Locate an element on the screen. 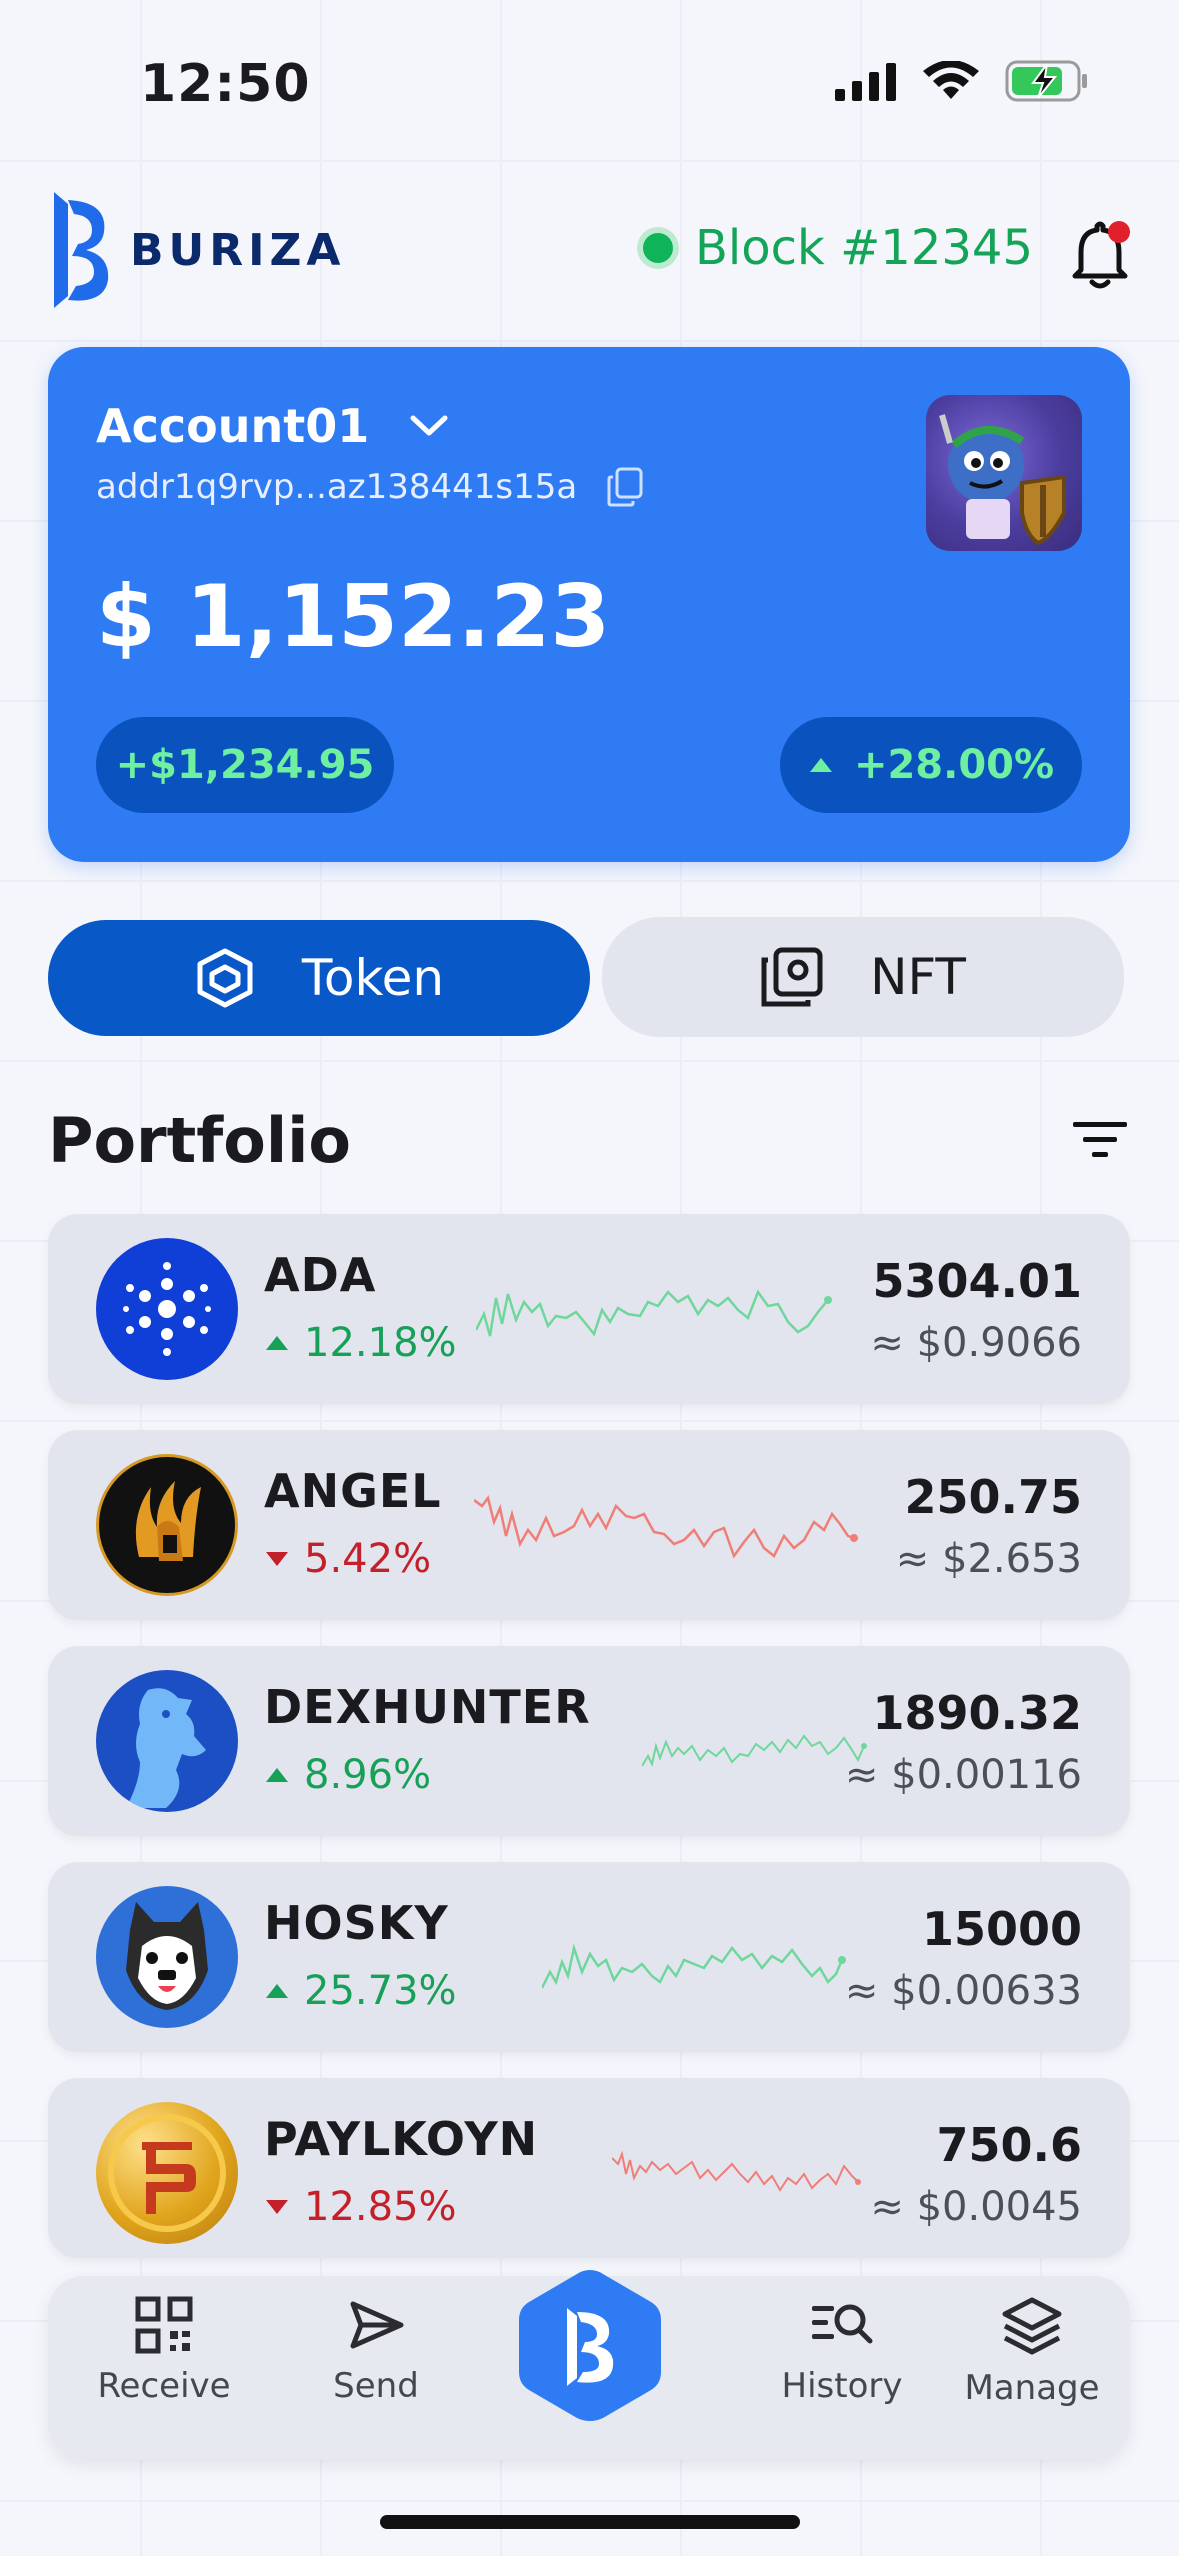  token-row-angel: ANGEL 5.42% 250.75 ≈ $2.653 is located at coordinates (589, 1525).